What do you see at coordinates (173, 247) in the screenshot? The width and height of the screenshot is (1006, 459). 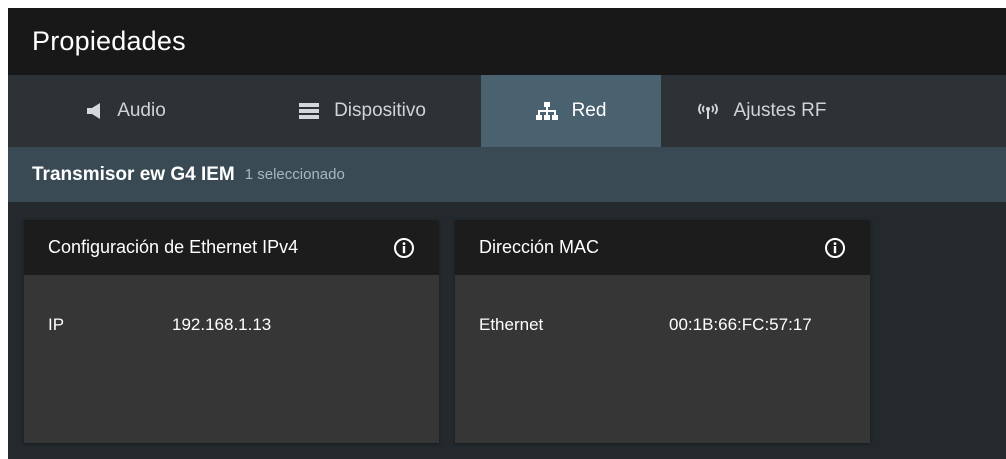 I see `card-title: Configuración de Ethernet IPv4` at bounding box center [173, 247].